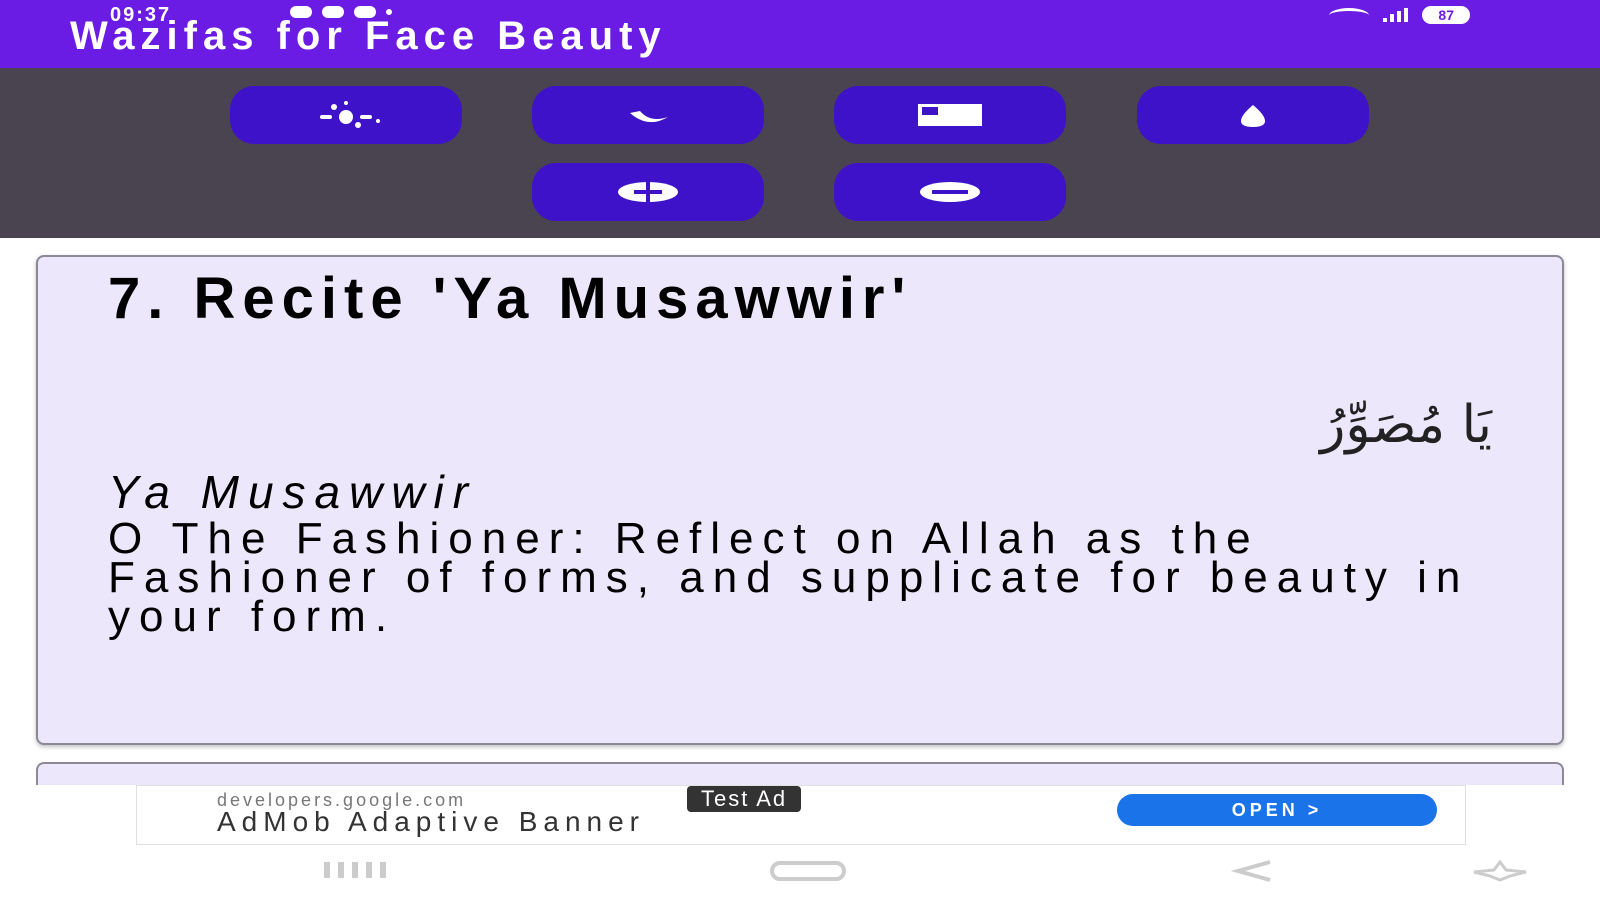 The height and width of the screenshot is (900, 1600). I want to click on sparkle-icon, so click(350, 114).